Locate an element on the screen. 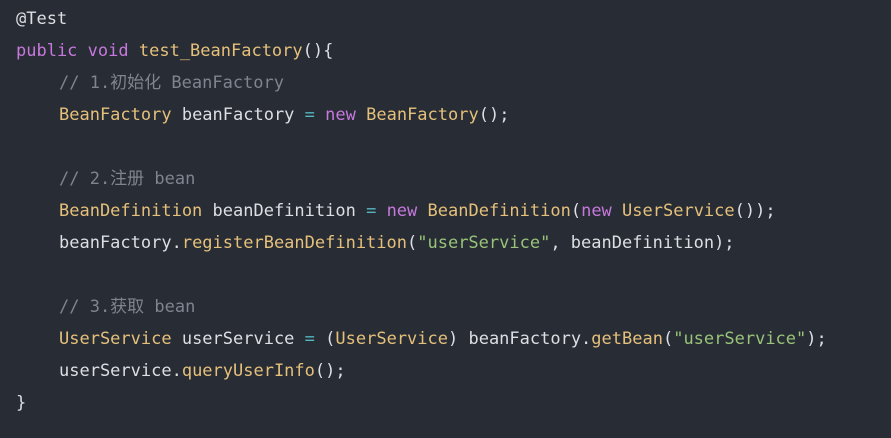 The height and width of the screenshot is (438, 891). code-line: // 1.初始化 BeanFactory is located at coordinates (453, 83).